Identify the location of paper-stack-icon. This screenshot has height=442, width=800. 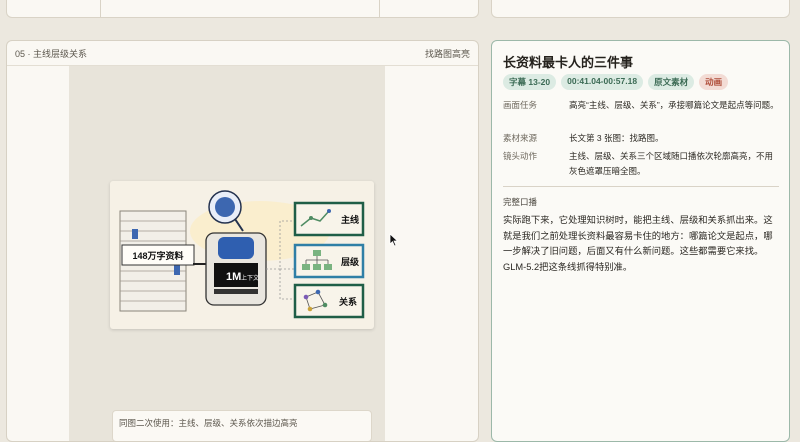
(157, 261).